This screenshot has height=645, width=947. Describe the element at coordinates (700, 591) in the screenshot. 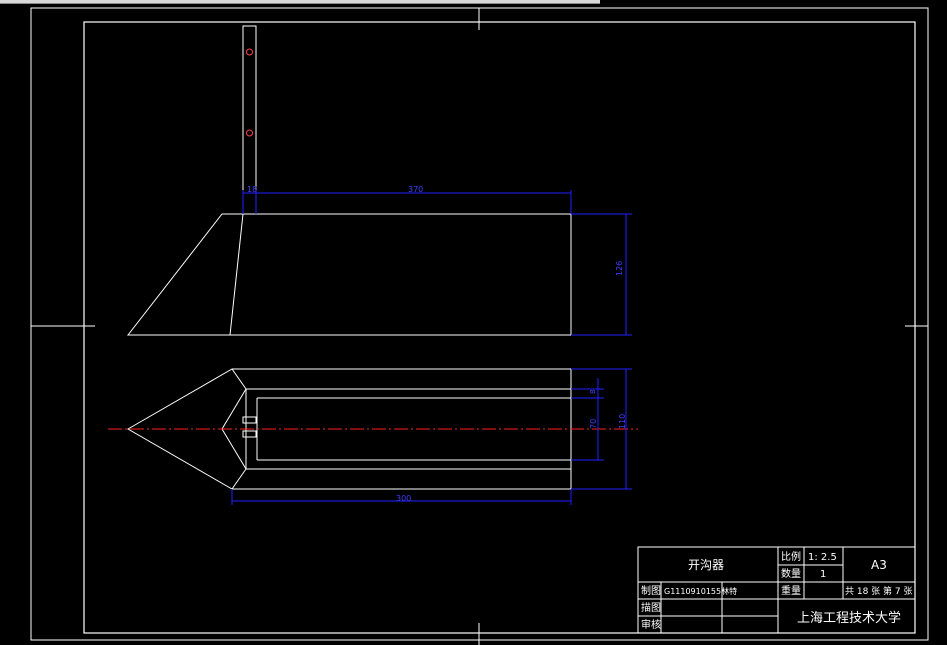

I see `tb-drawn-by-value: G1110910155林特` at that location.